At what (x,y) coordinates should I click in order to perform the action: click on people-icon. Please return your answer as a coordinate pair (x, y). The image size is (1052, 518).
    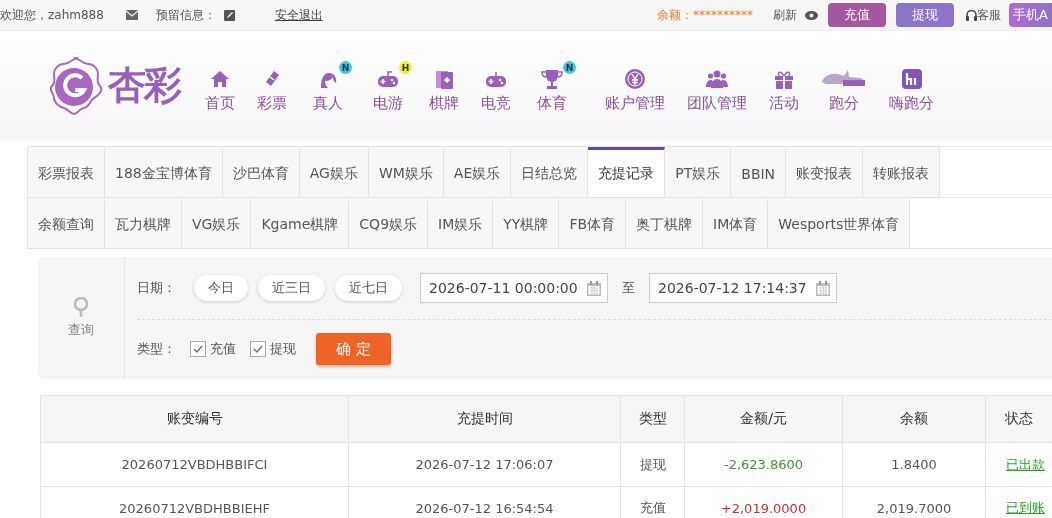
    Looking at the image, I should click on (717, 79).